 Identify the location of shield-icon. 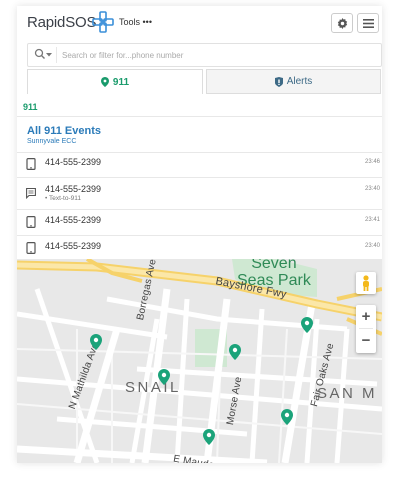
(278, 81).